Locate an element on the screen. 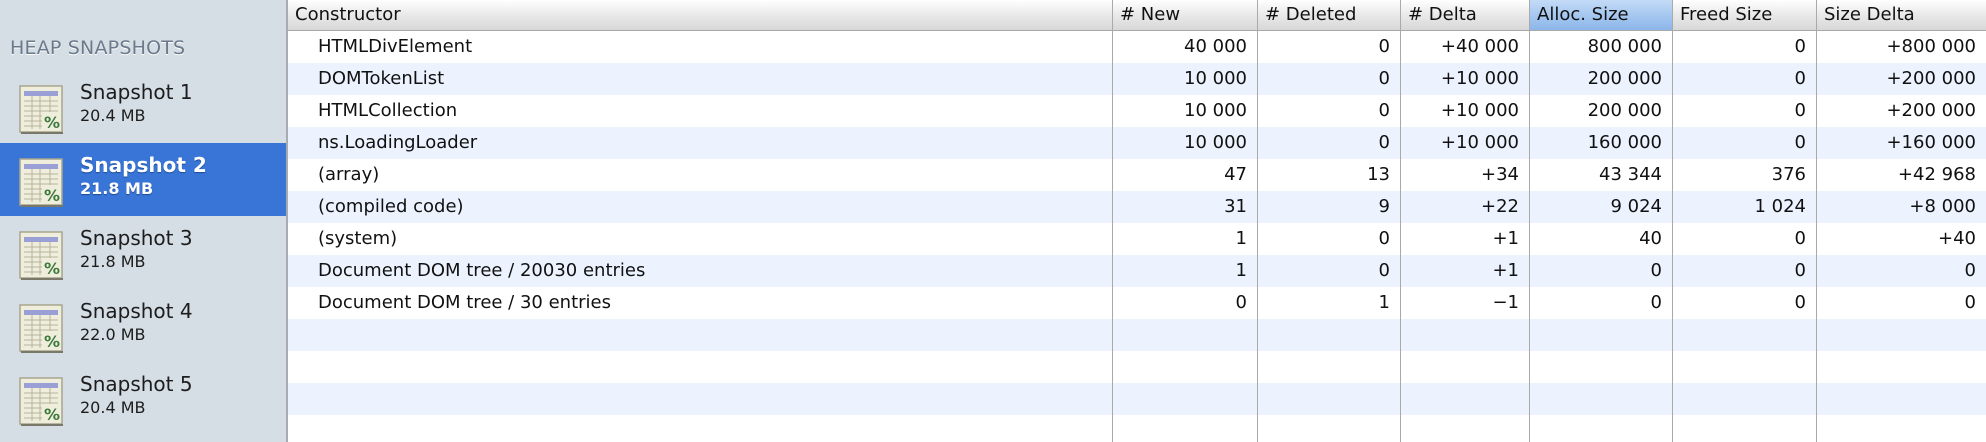 The height and width of the screenshot is (442, 1986). snapshot-title: Snapshot 4 is located at coordinates (136, 311).